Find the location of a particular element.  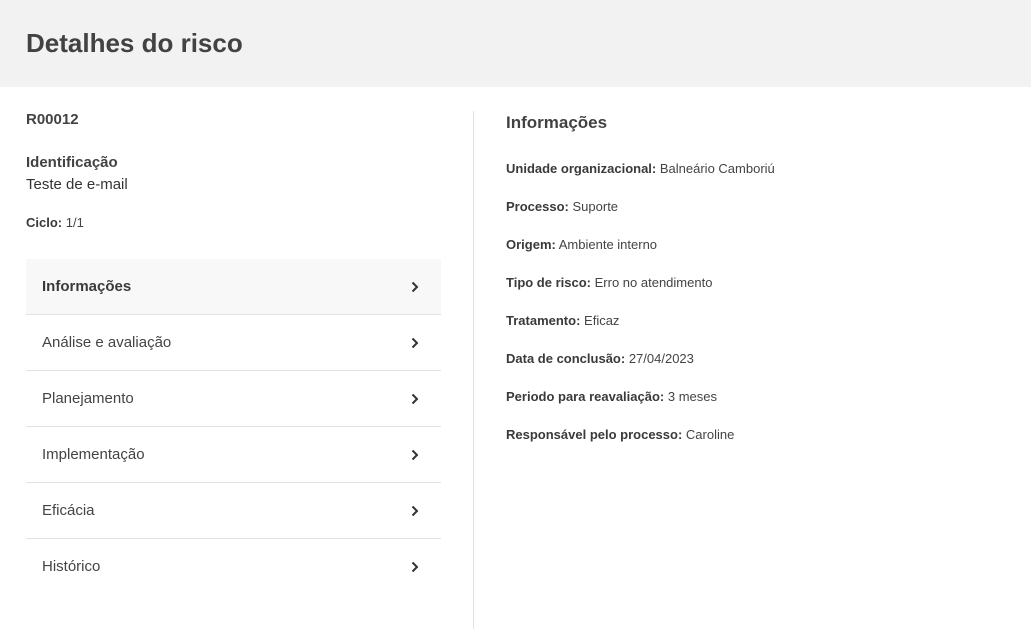

detail-row: Processo: Suporte is located at coordinates (640, 218).